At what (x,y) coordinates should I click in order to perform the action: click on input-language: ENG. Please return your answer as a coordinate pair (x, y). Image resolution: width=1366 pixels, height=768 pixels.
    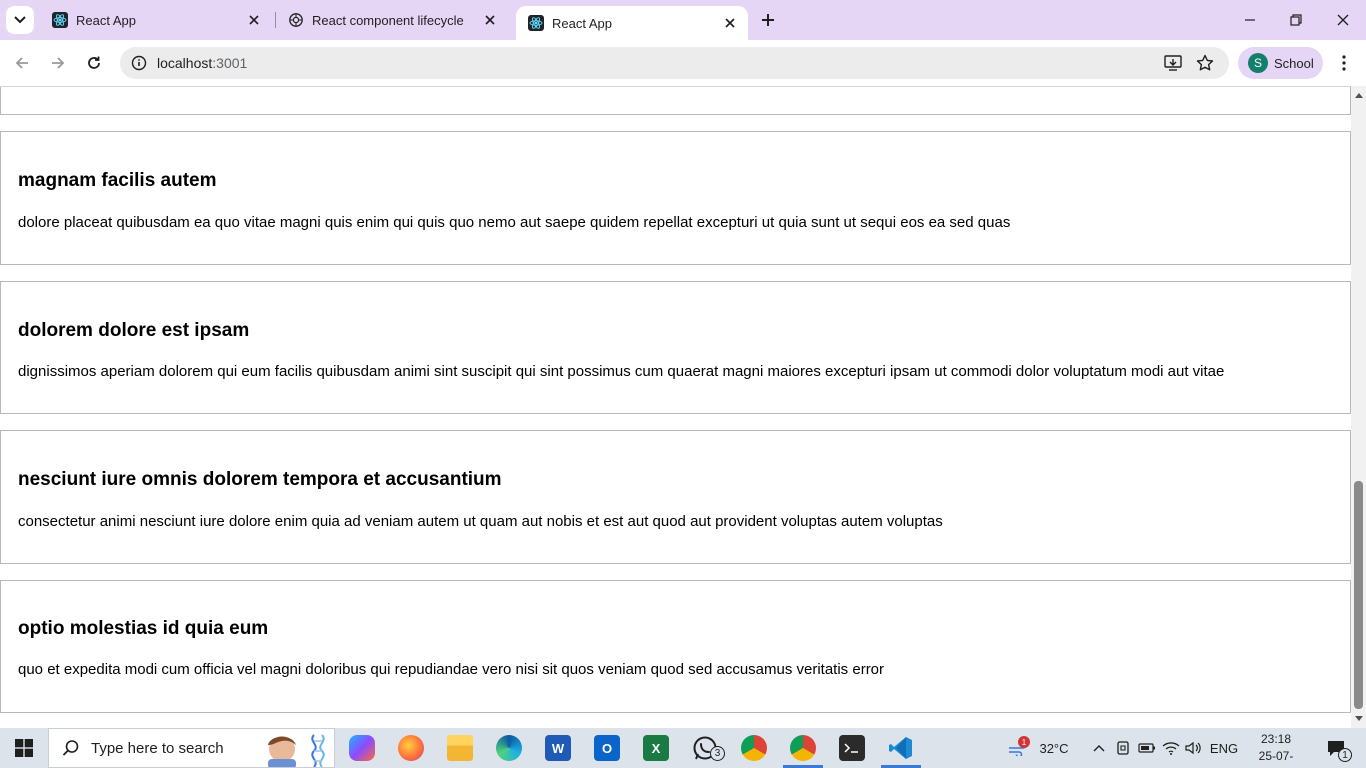
    Looking at the image, I should click on (1224, 748).